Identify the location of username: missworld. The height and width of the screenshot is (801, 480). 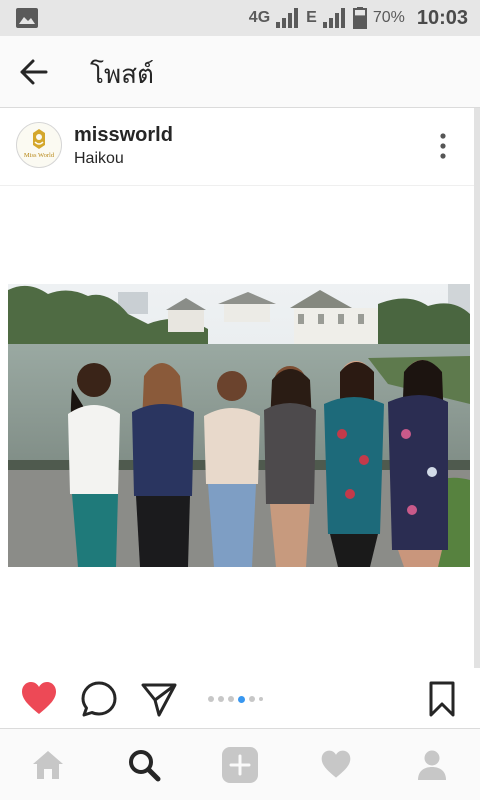
(123, 135).